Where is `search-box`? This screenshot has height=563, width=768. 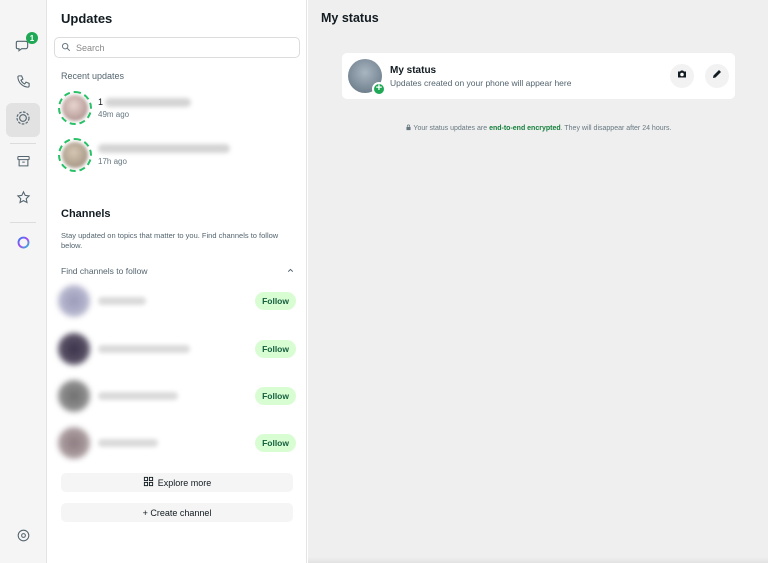 search-box is located at coordinates (177, 47).